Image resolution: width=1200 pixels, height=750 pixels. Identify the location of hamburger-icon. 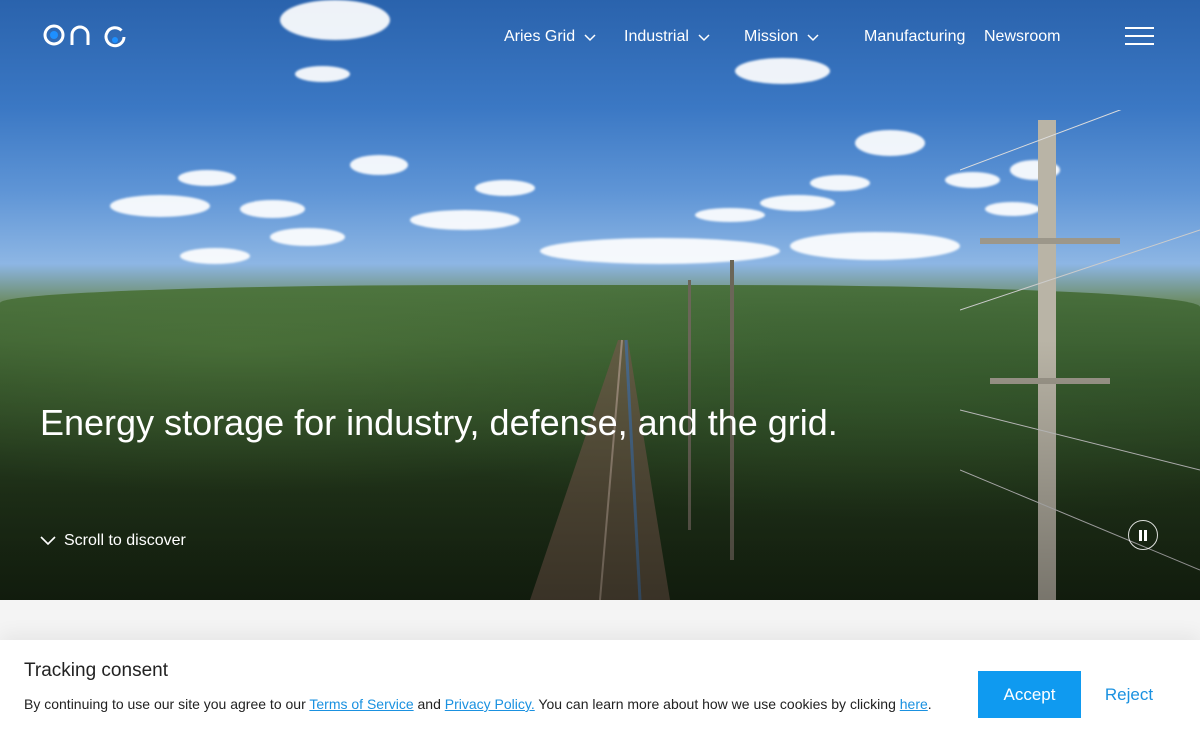
(1140, 36).